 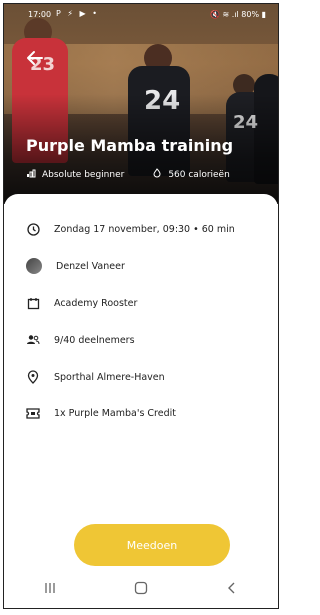 I want to click on calendar-icon, so click(x=33, y=303).